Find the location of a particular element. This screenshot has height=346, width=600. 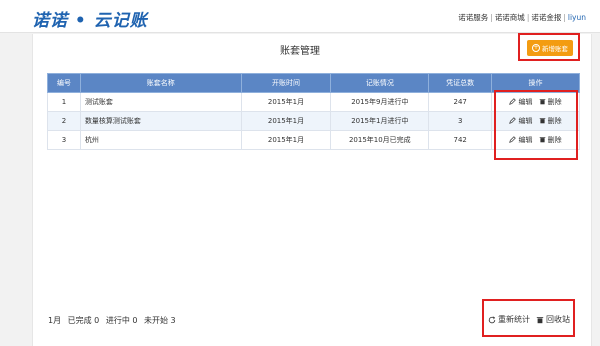

cell-status: 2015年9月进行中 is located at coordinates (380, 102).